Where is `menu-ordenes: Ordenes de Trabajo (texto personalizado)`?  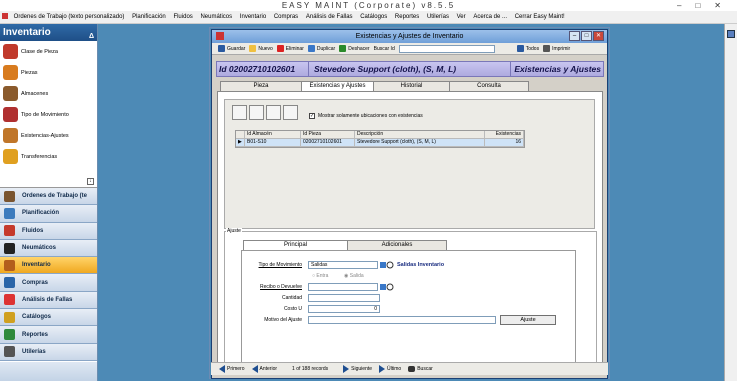 menu-ordenes: Ordenes de Trabajo (texto personalizado) is located at coordinates (69, 17).